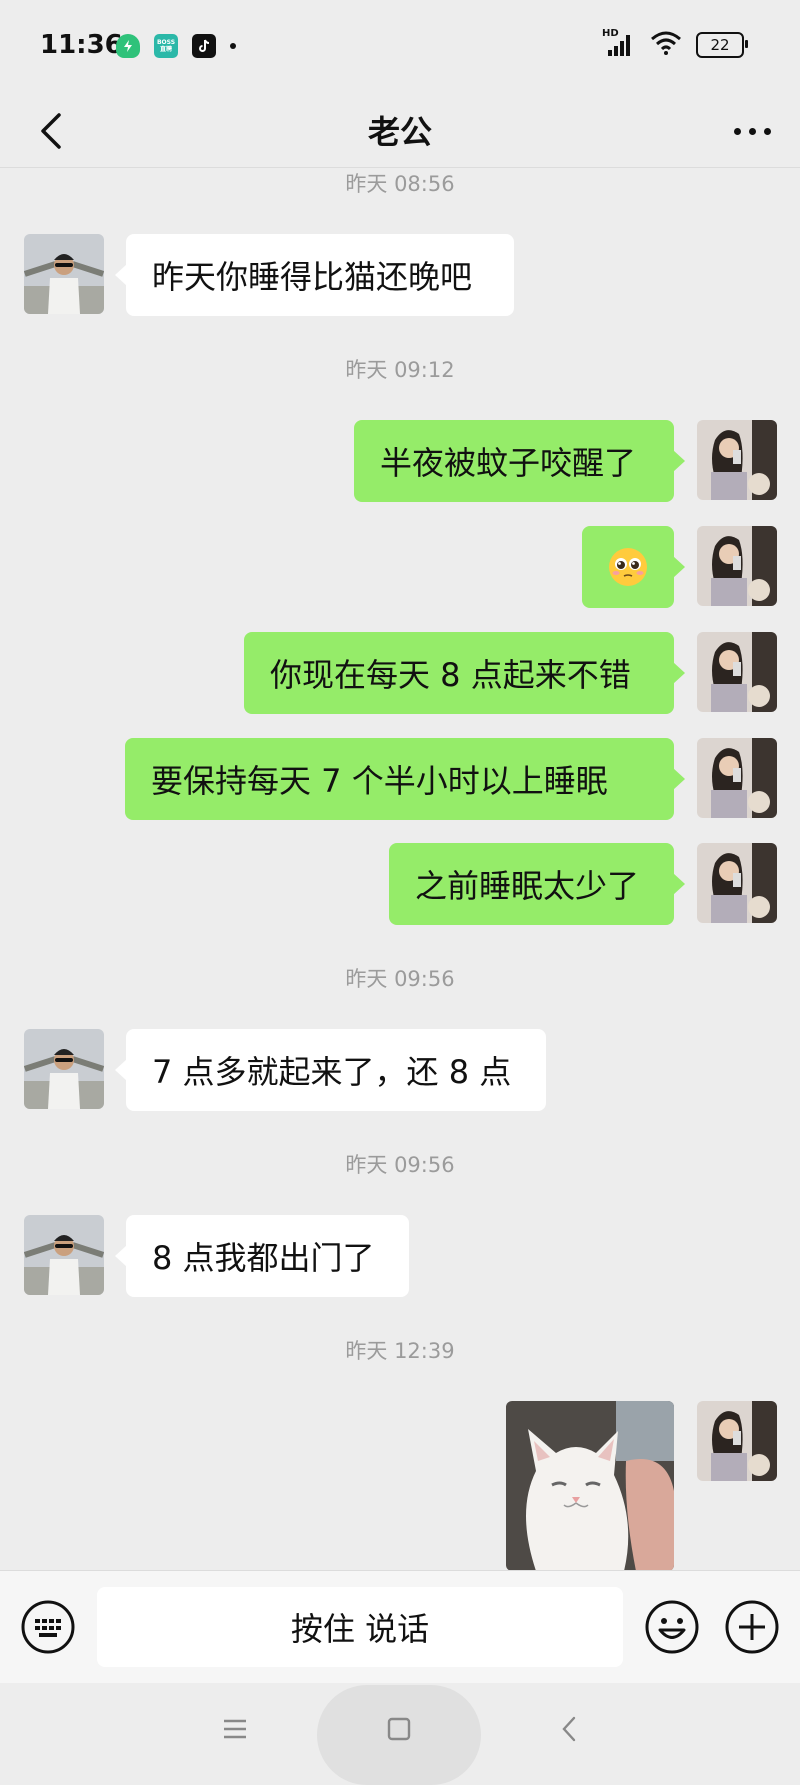 The image size is (800, 1785). What do you see at coordinates (233, 46) in the screenshot?
I see `status-dot` at bounding box center [233, 46].